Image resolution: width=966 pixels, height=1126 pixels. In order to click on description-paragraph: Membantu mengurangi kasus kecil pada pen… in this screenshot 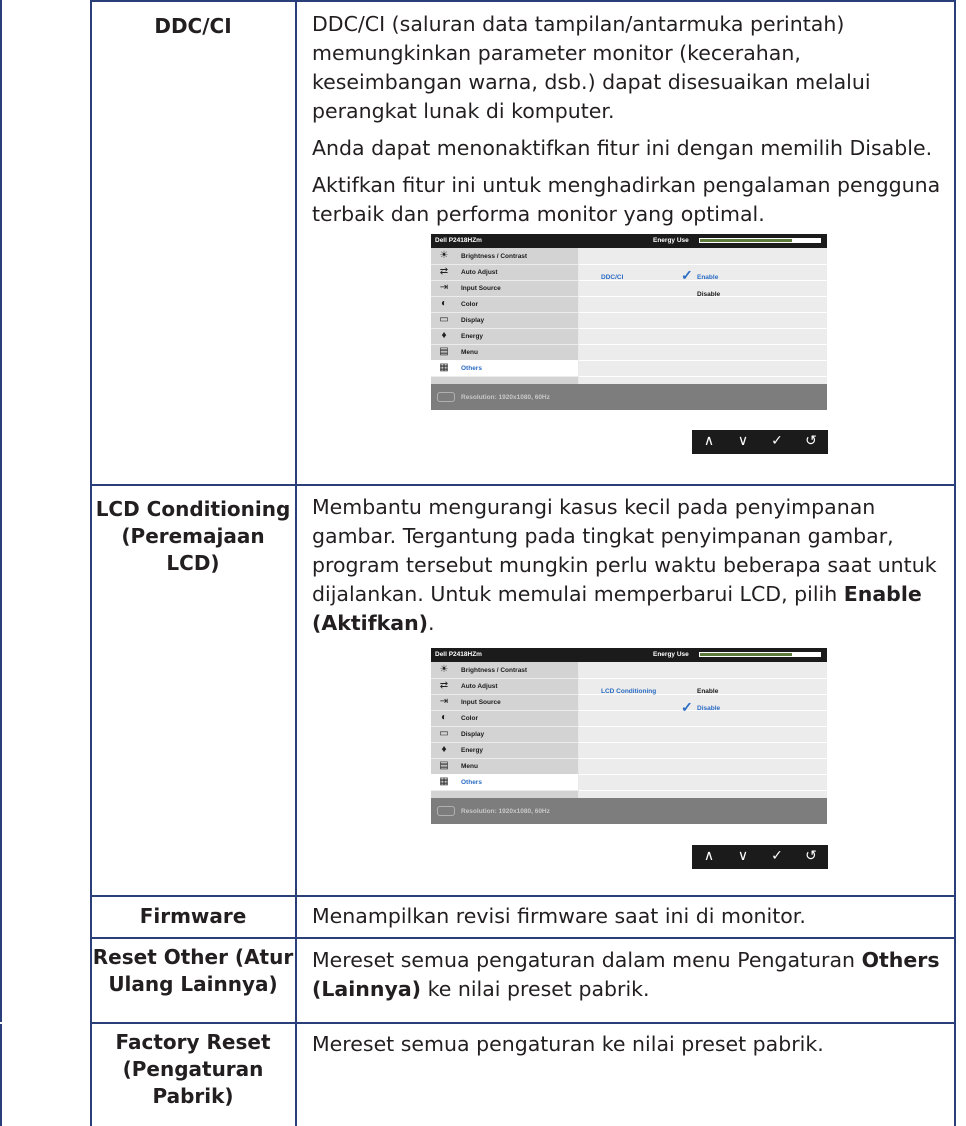, I will do `click(624, 565)`.